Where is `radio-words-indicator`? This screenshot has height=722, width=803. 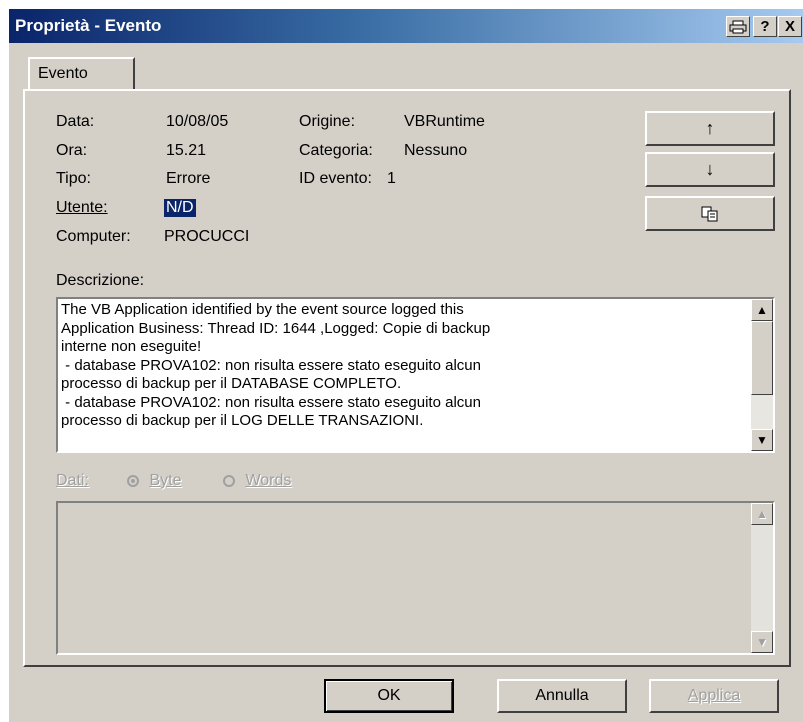 radio-words-indicator is located at coordinates (229, 480).